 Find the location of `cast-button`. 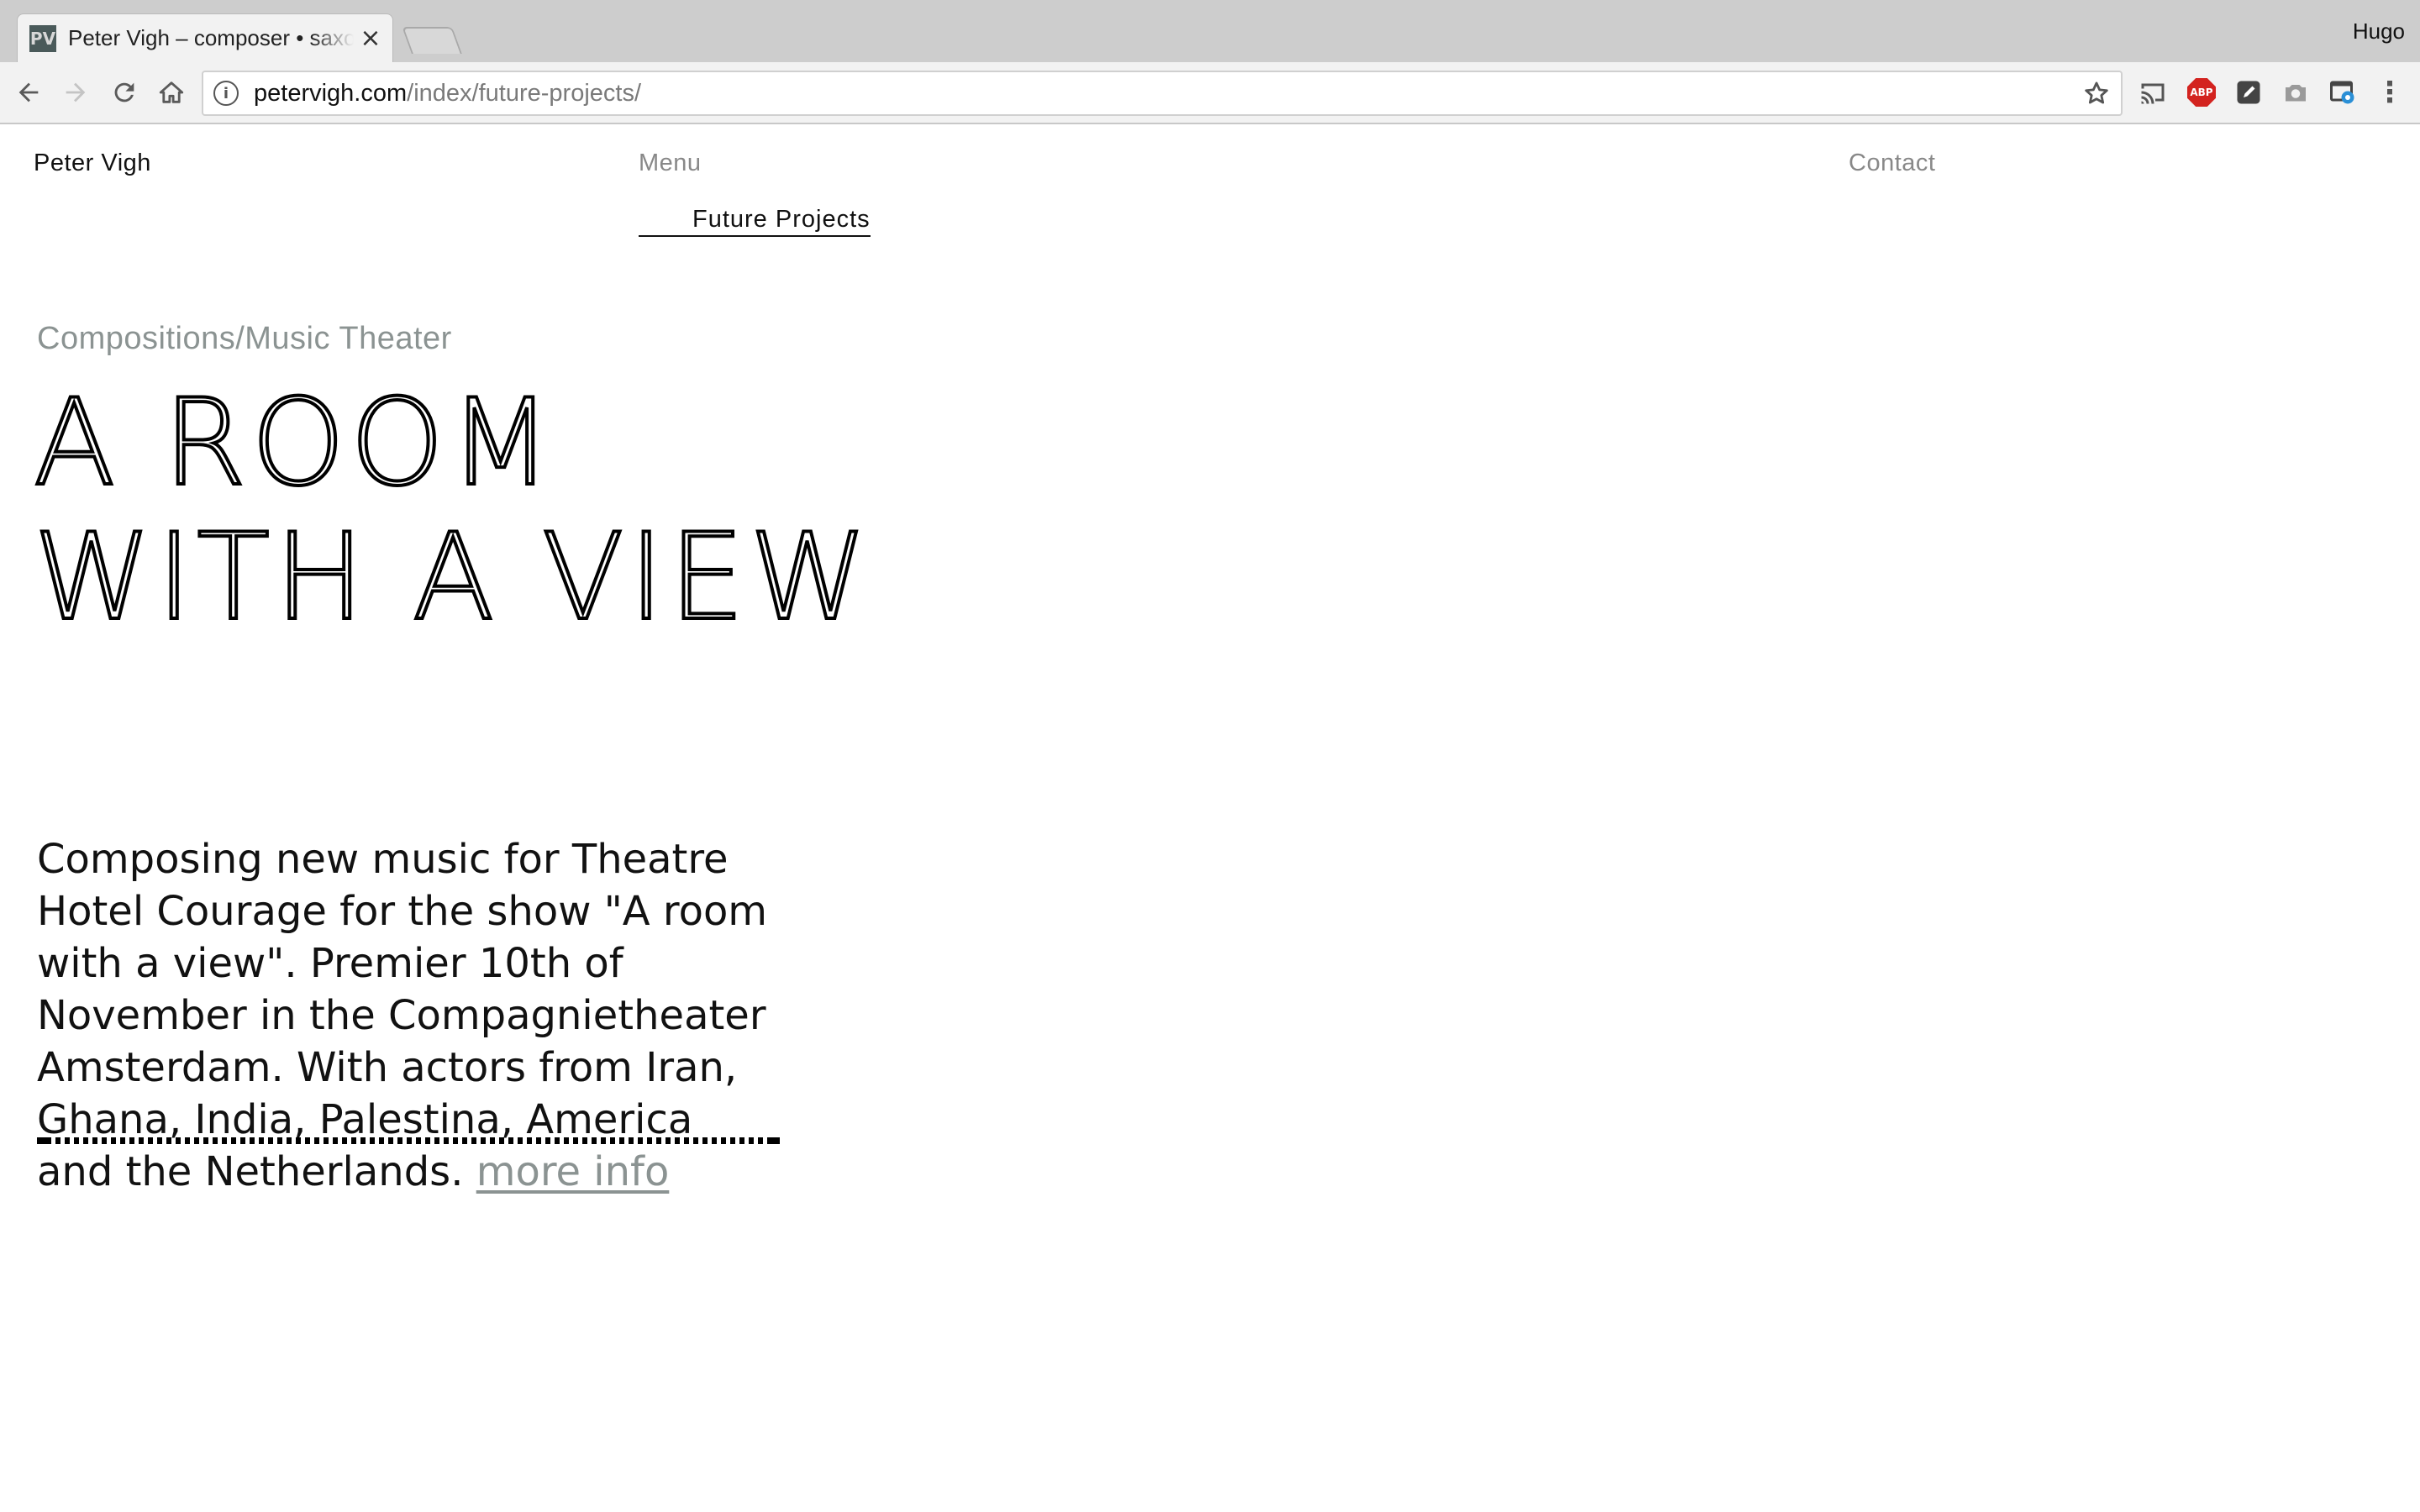

cast-button is located at coordinates (2153, 92).